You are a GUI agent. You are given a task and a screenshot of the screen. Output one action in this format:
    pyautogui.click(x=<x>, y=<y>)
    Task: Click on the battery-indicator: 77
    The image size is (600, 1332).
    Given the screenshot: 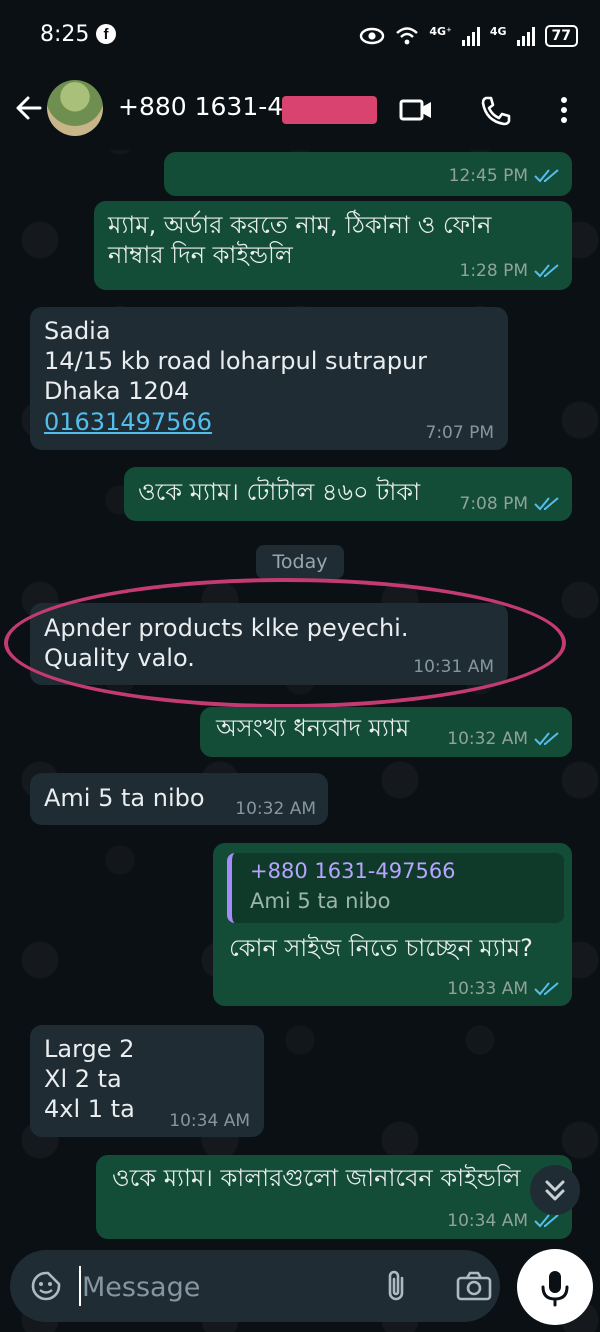 What is the action you would take?
    pyautogui.click(x=561, y=36)
    